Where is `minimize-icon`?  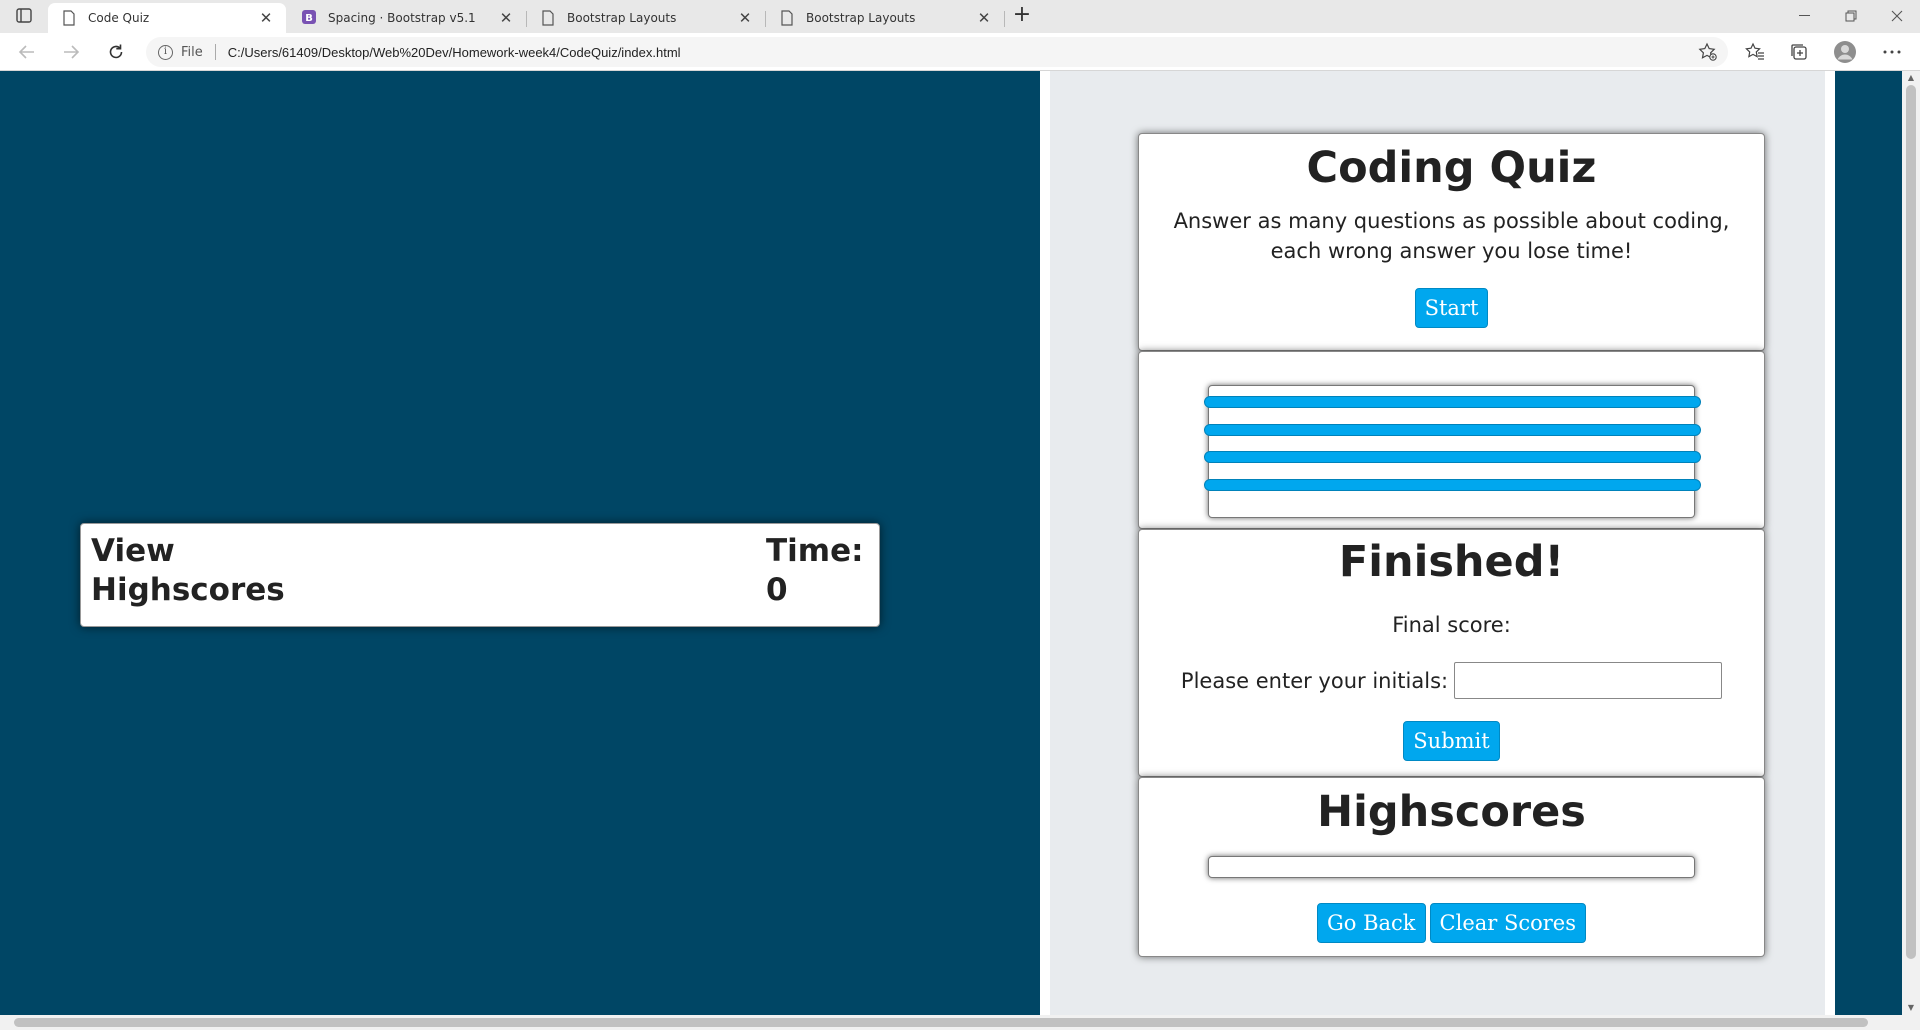 minimize-icon is located at coordinates (1805, 16).